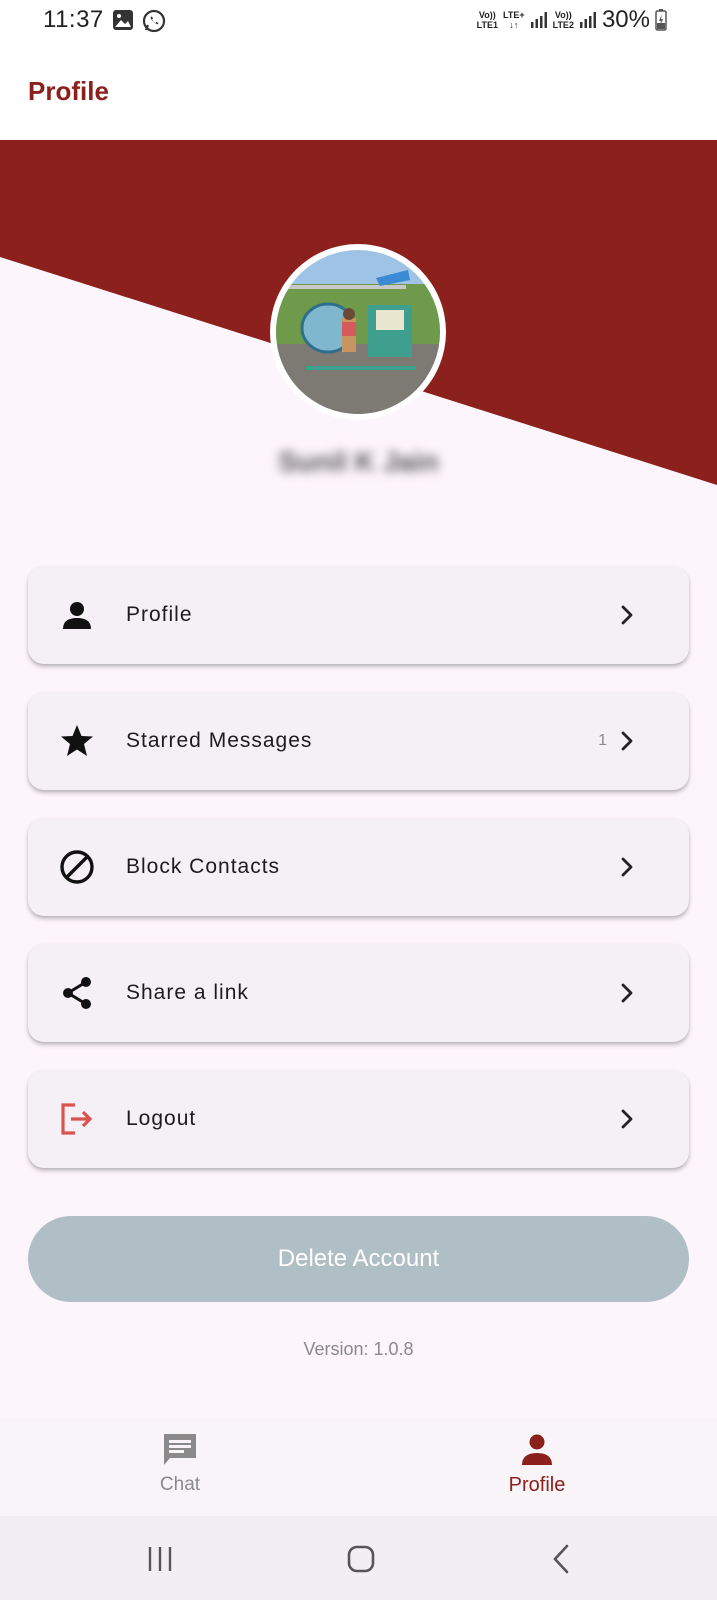 The image size is (717, 1600). Describe the element at coordinates (180, 1467) in the screenshot. I see `nav-item-chat: Chat` at that location.